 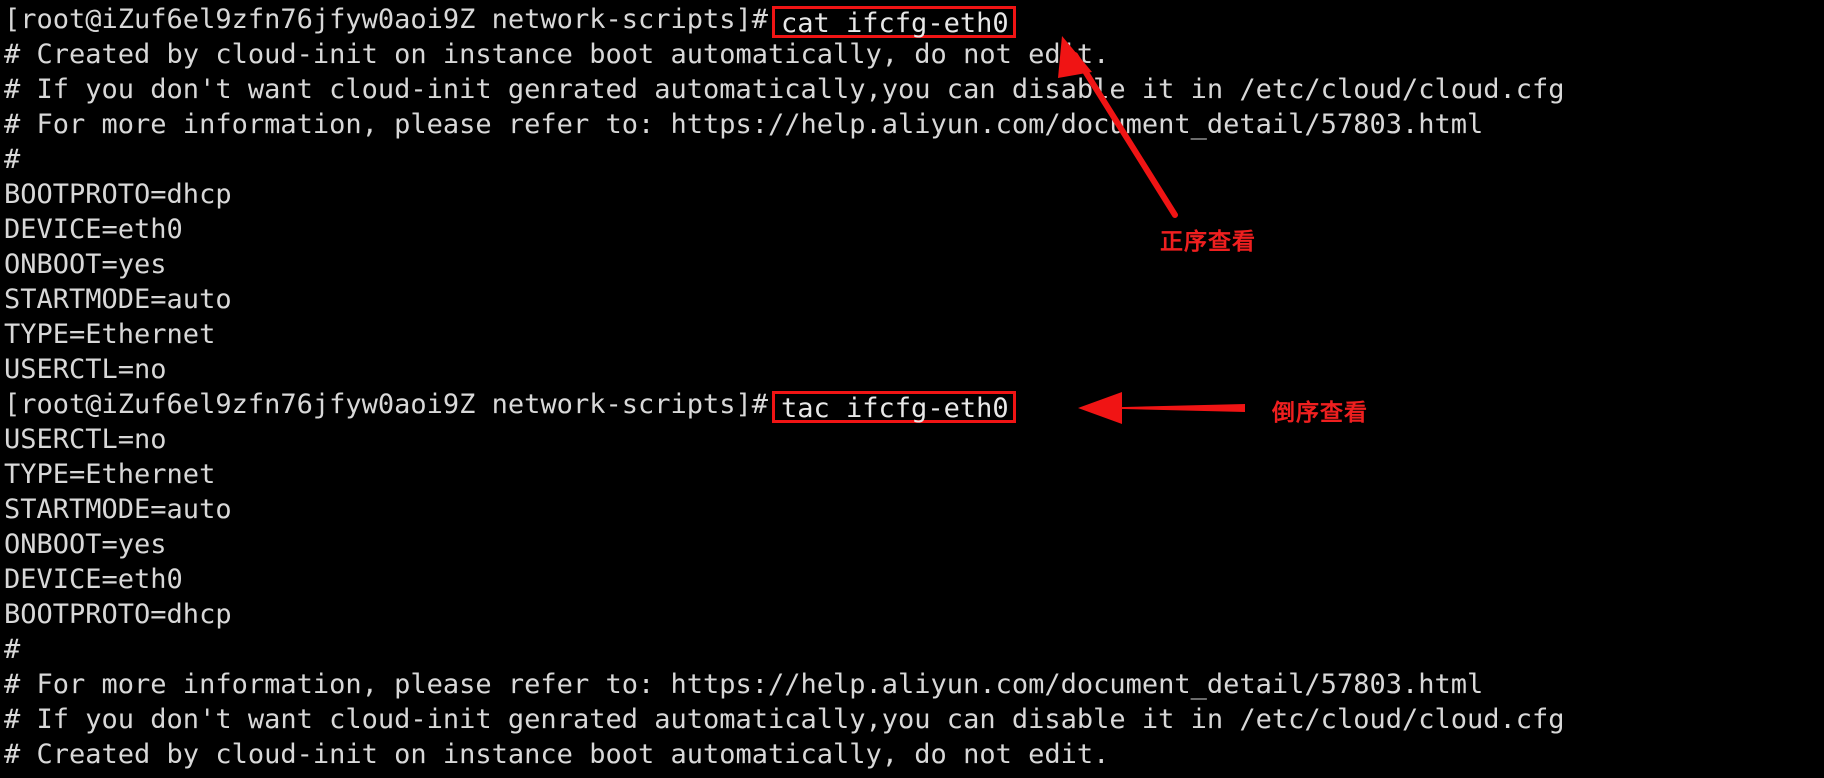 What do you see at coordinates (1320, 413) in the screenshot?
I see `annotation-label-reverse: 倒序查看` at bounding box center [1320, 413].